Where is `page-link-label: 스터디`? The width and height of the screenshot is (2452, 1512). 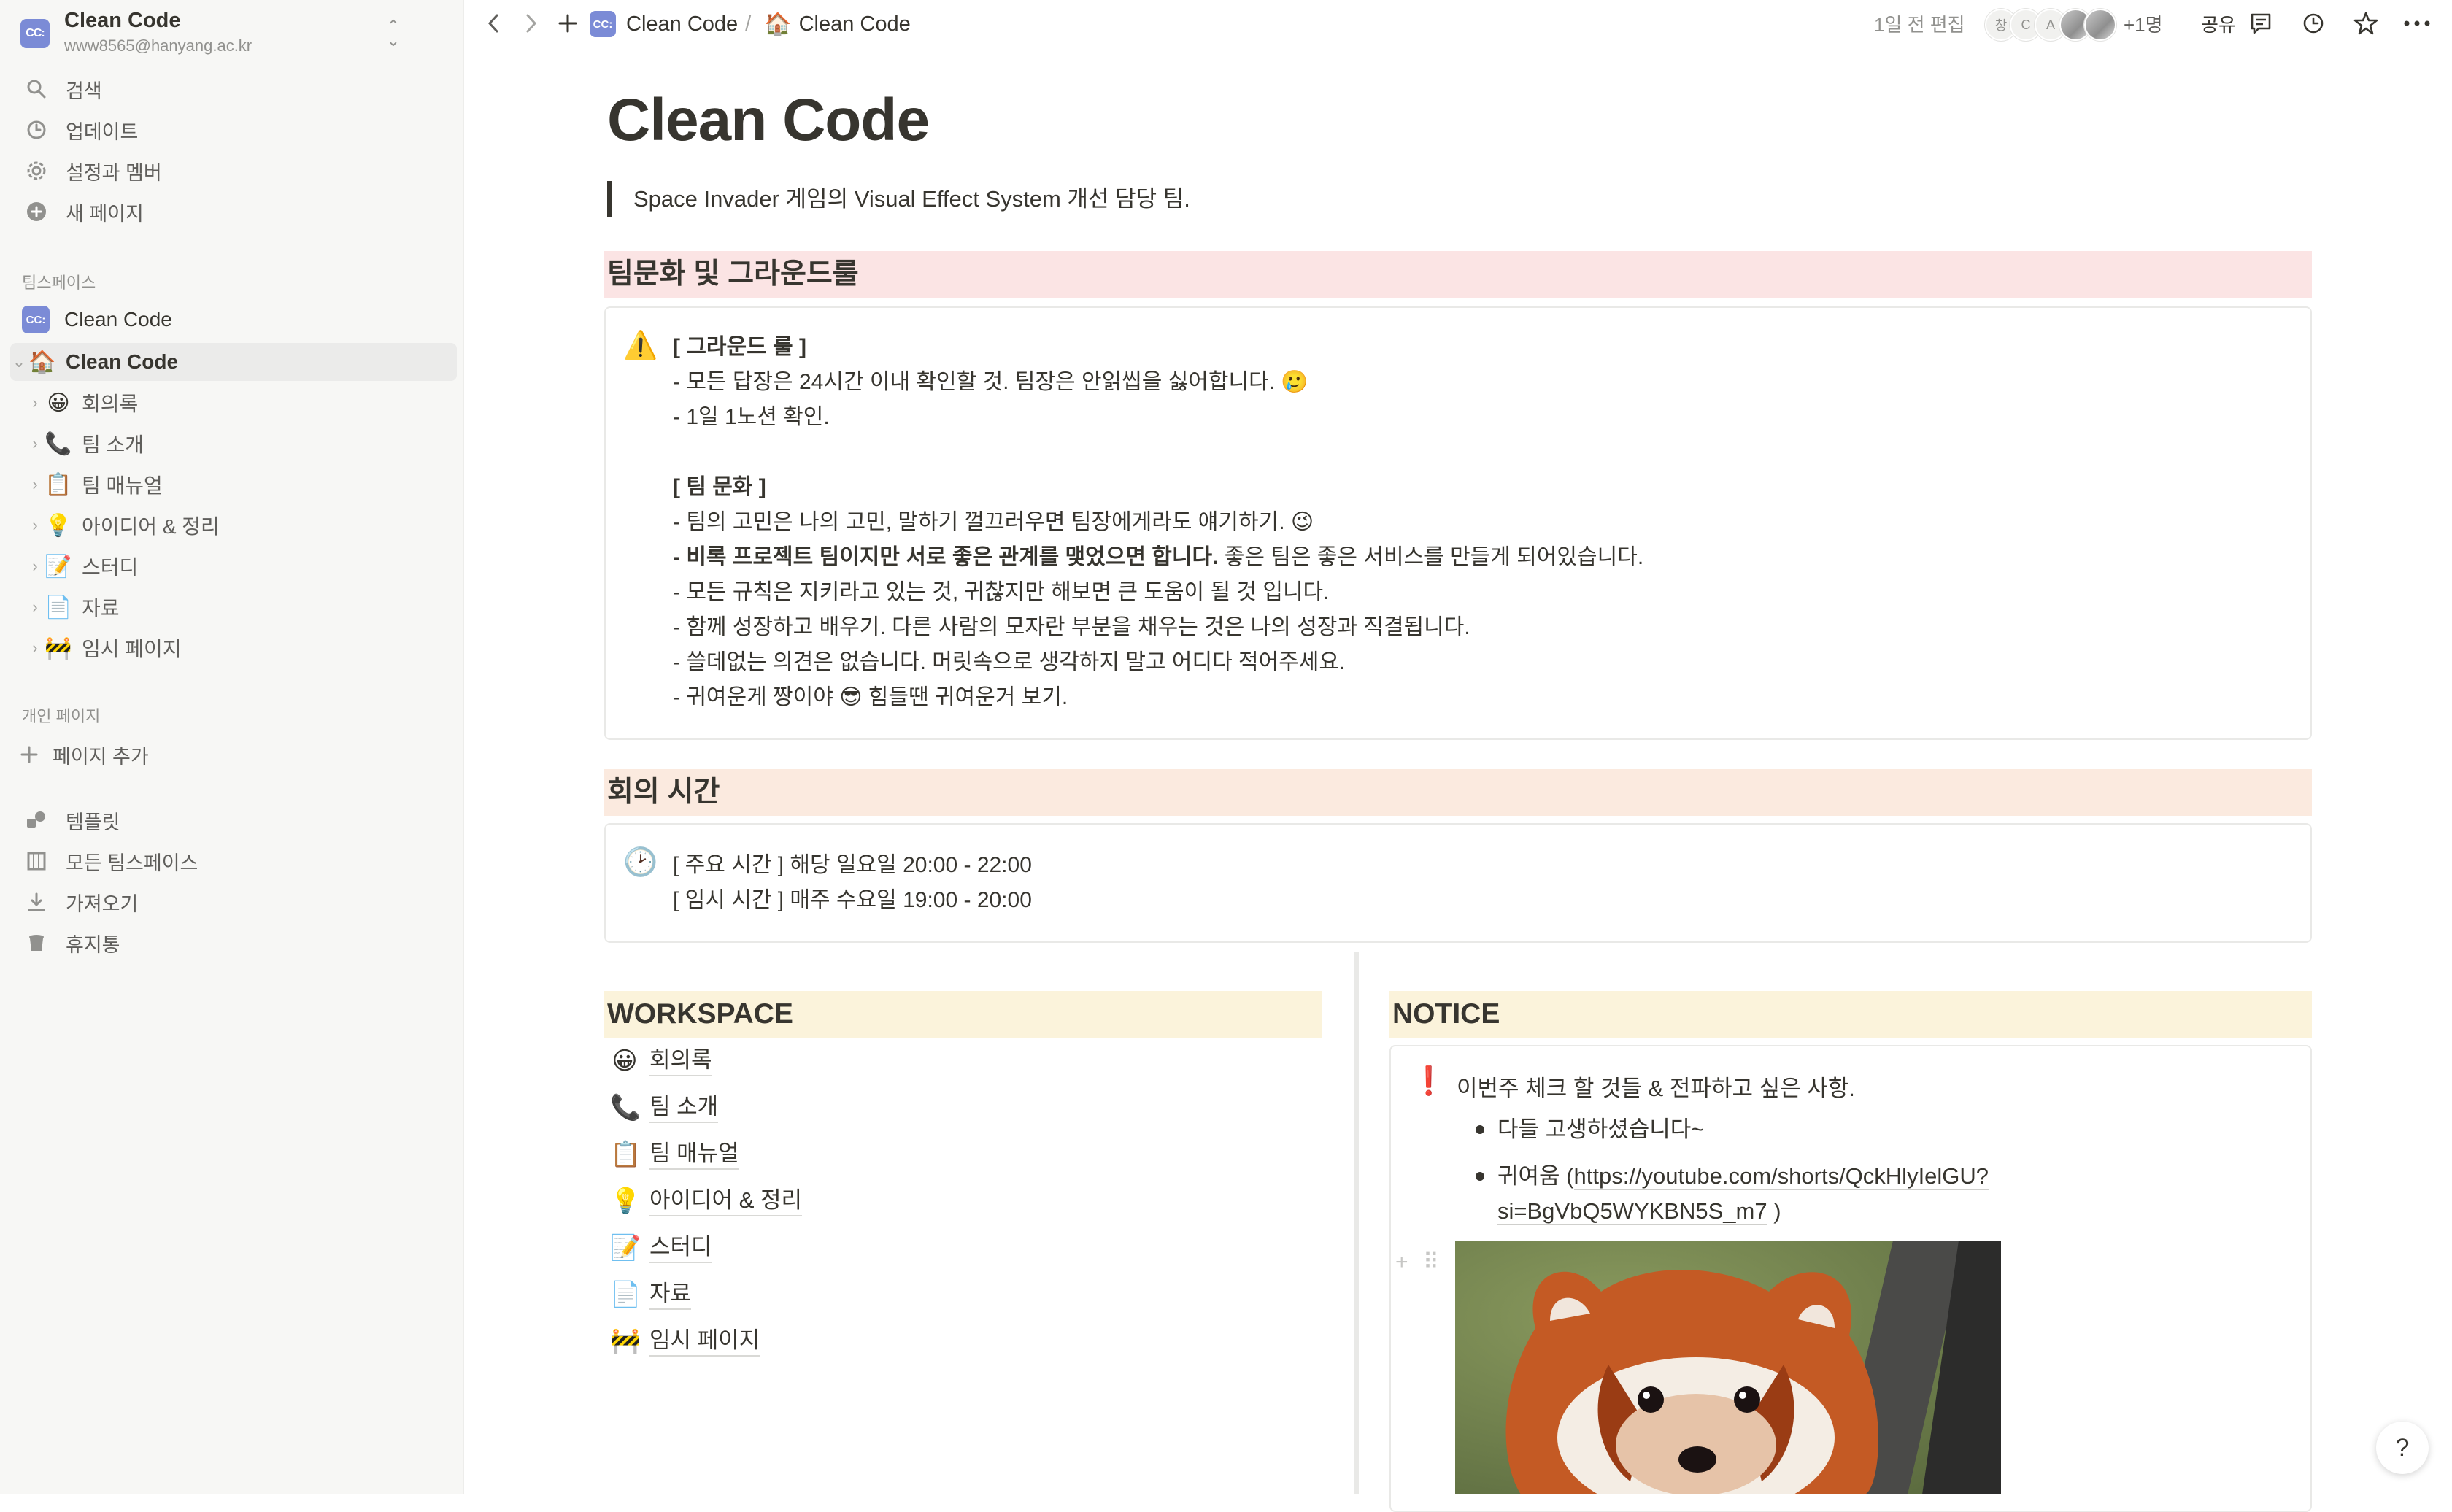 page-link-label: 스터디 is located at coordinates (680, 1248).